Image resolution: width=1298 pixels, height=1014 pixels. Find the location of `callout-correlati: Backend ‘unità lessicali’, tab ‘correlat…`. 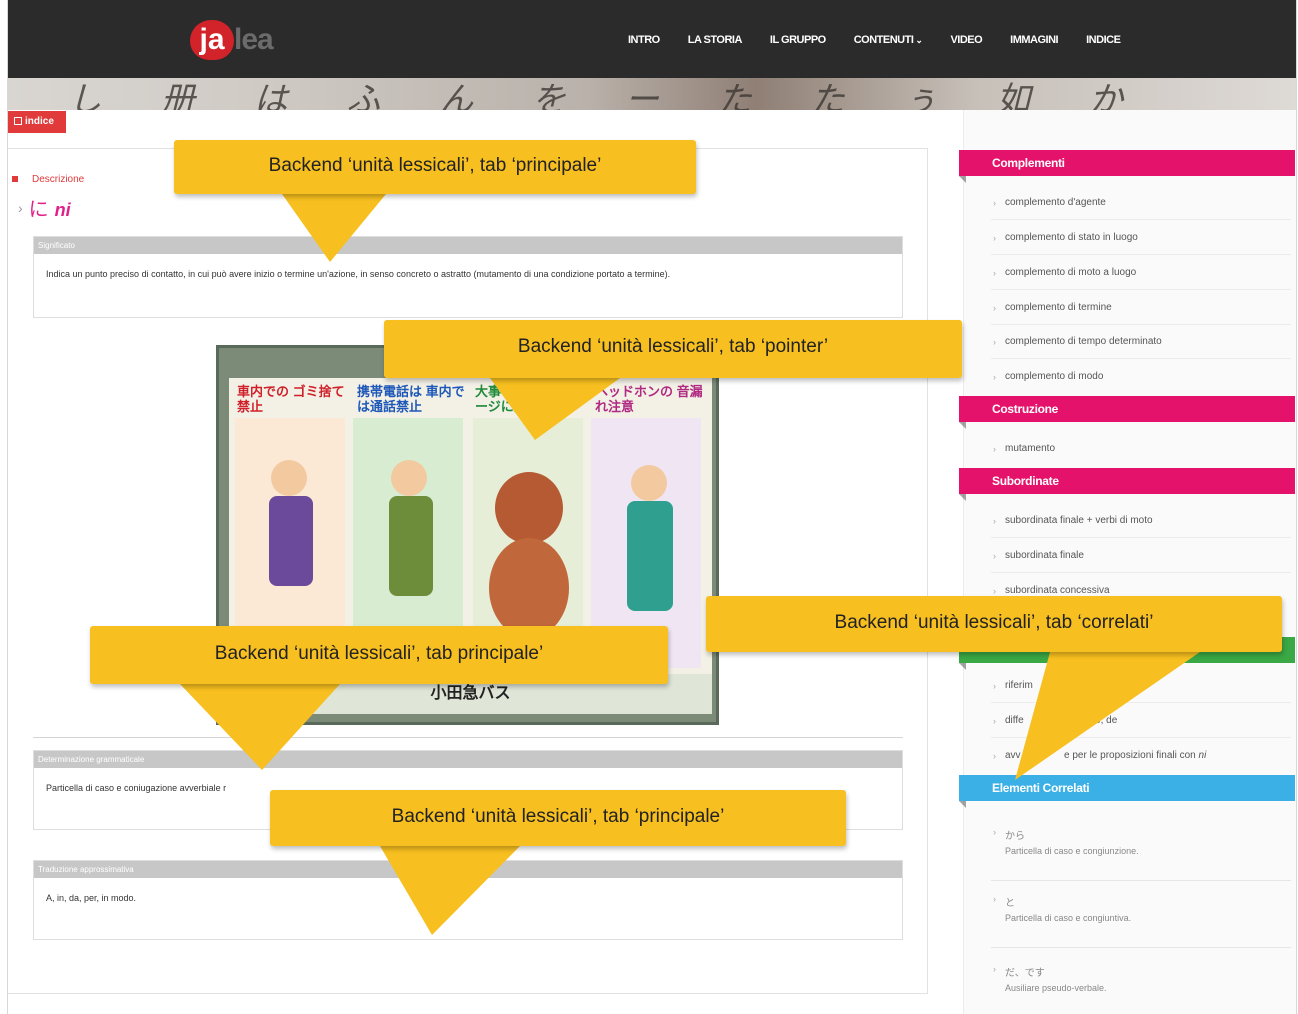

callout-correlati: Backend ‘unità lessicali’, tab ‘correlat… is located at coordinates (994, 624).